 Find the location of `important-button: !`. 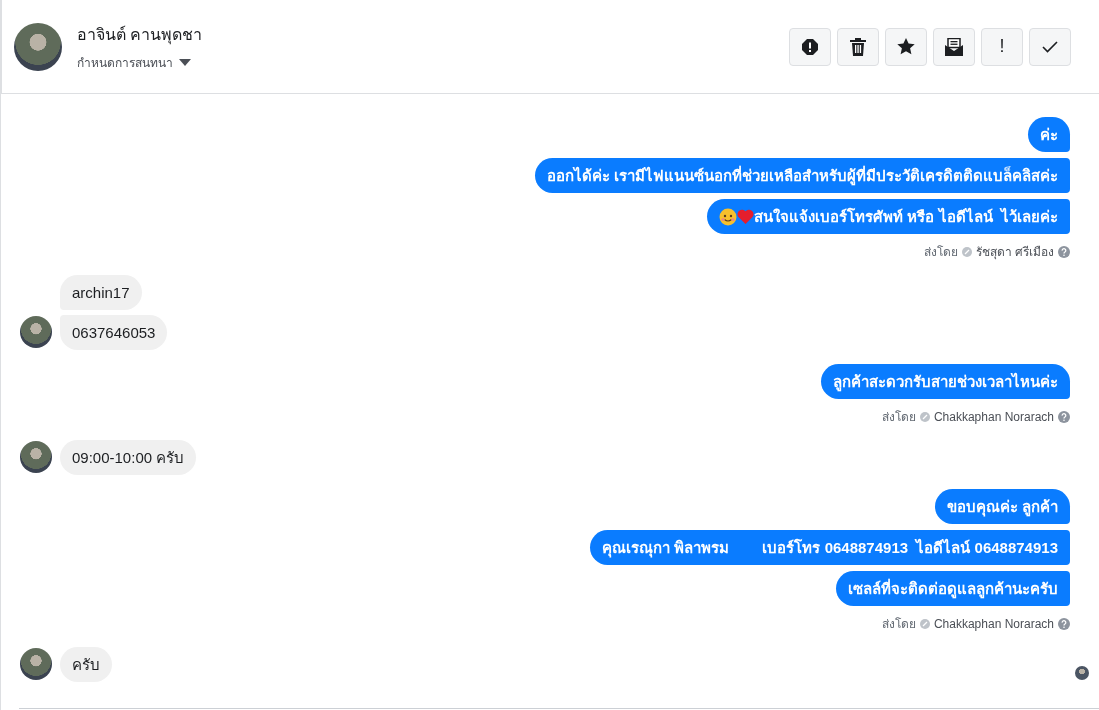

important-button: ! is located at coordinates (1002, 46).